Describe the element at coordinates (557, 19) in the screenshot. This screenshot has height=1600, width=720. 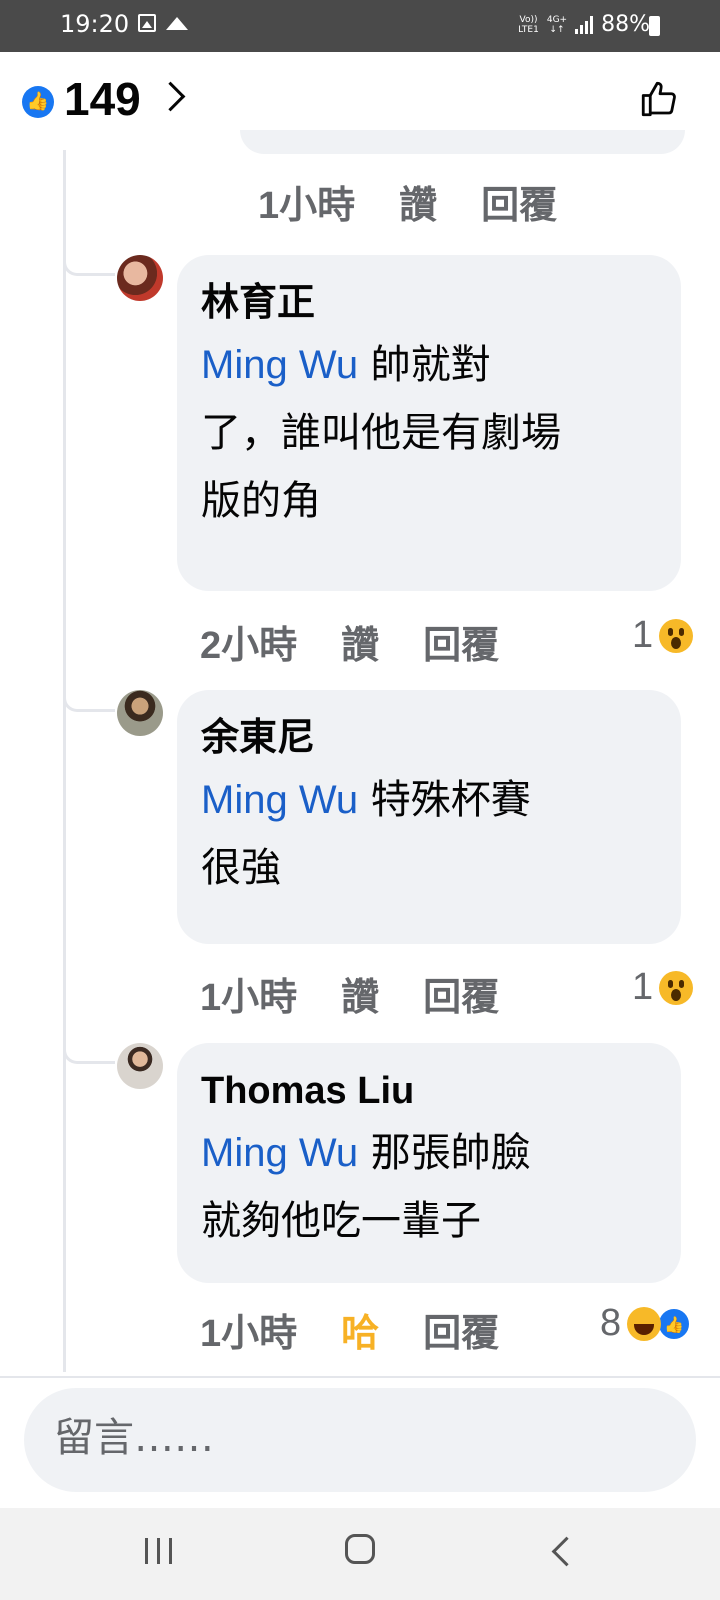
I see `network-type-label: 4G+` at that location.